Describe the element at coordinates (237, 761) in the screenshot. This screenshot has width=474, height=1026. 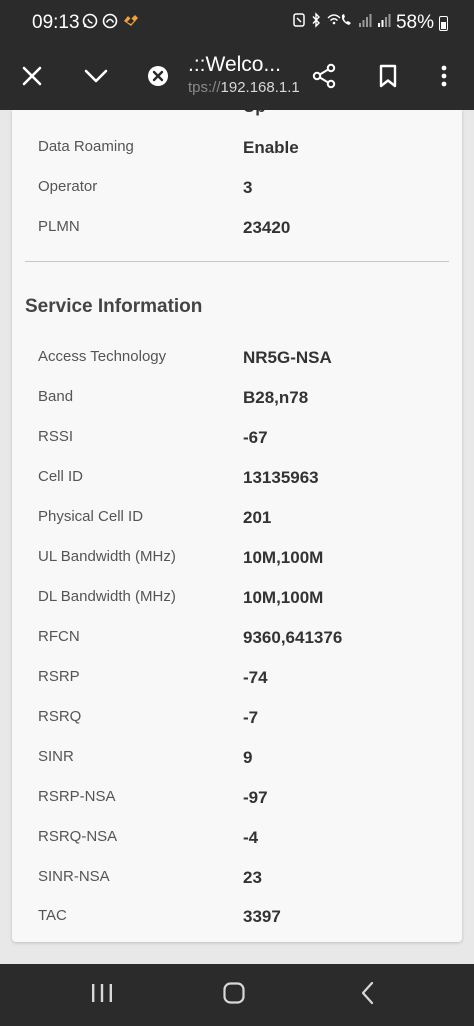
I see `info-row: SINR 9` at that location.